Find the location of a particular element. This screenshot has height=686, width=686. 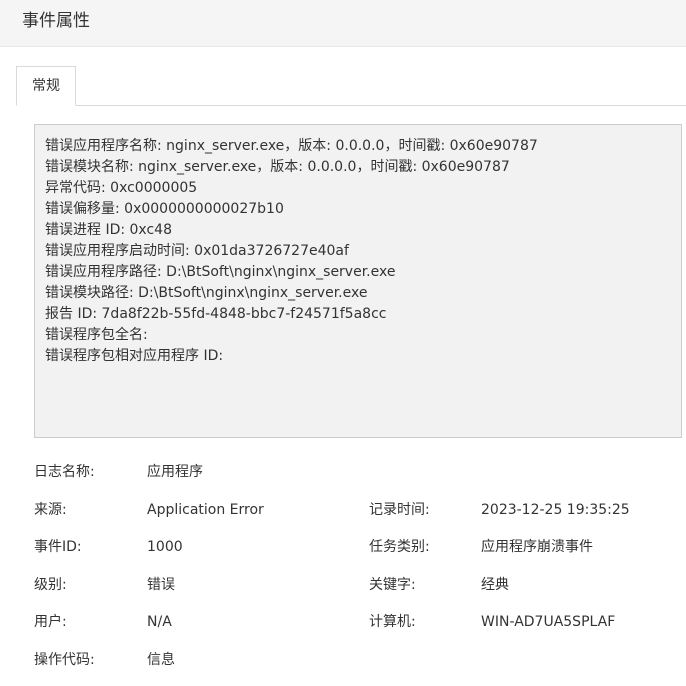

source-label: 来源: is located at coordinates (50, 509).